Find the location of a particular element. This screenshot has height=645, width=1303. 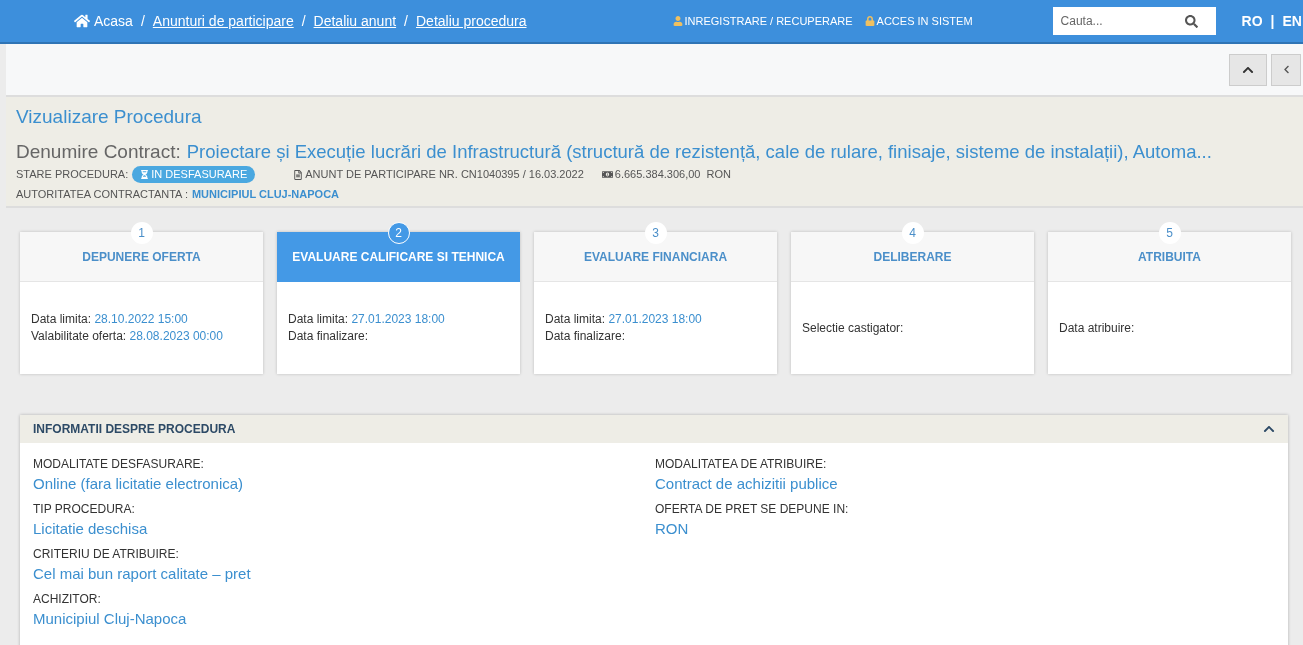

step-field: Data limita: 28.10.2022 15:00 is located at coordinates (141, 319).